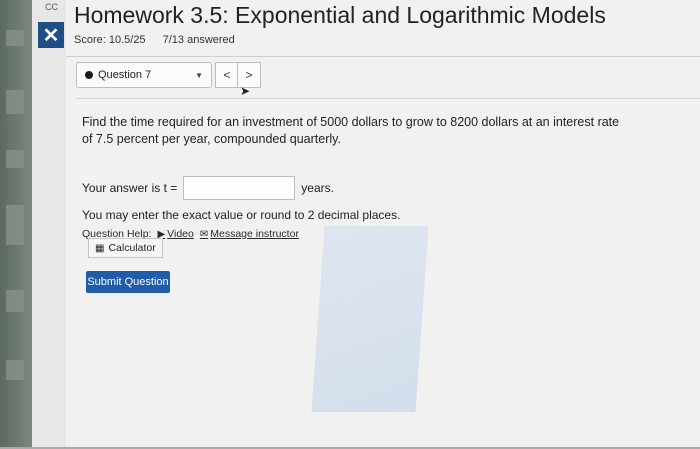 The height and width of the screenshot is (449, 700). I want to click on score-meta: Score: 10.5/25 7/13 answered, so click(161, 40).